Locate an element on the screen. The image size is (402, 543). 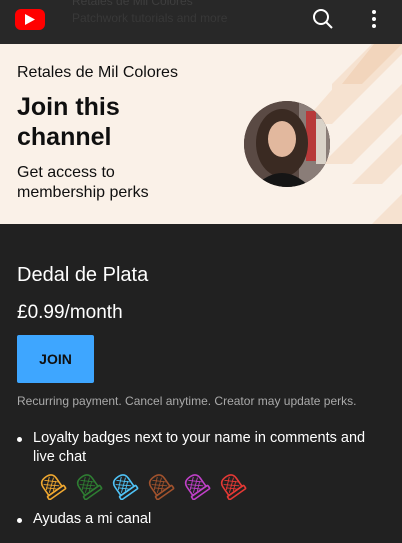
tier-price: £0.99/month is located at coordinates (70, 312).